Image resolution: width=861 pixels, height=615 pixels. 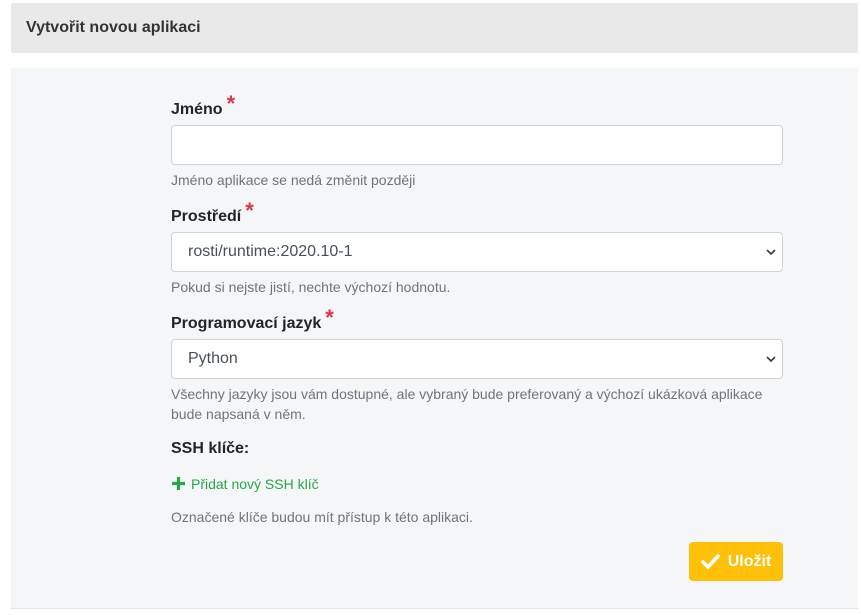 I want to click on environment-select: rosti/runtime:2020.10-1, so click(x=477, y=252).